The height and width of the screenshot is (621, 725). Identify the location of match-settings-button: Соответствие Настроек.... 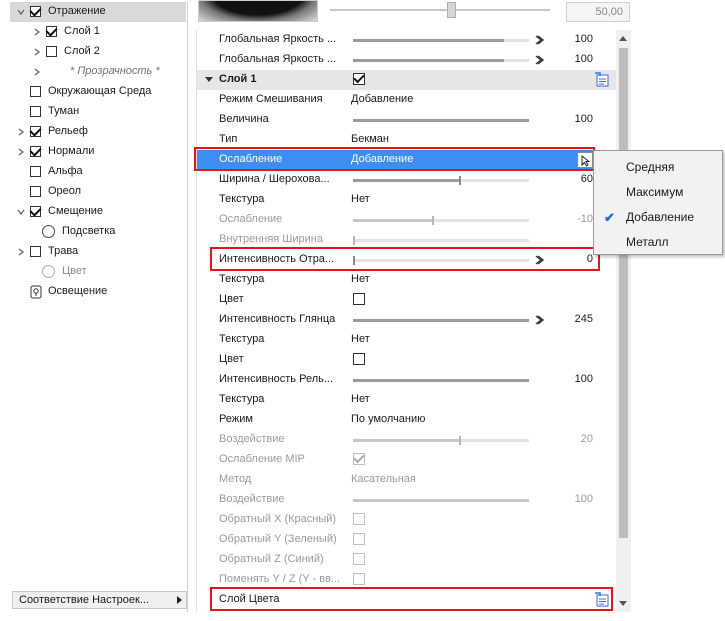
(99, 600).